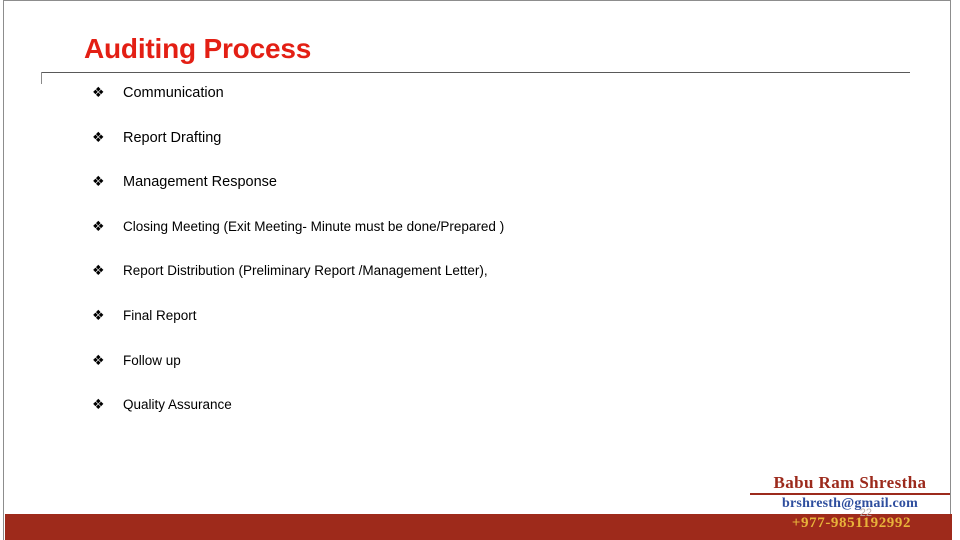 The width and height of the screenshot is (960, 540). I want to click on list-item-label: Communication, so click(173, 93).